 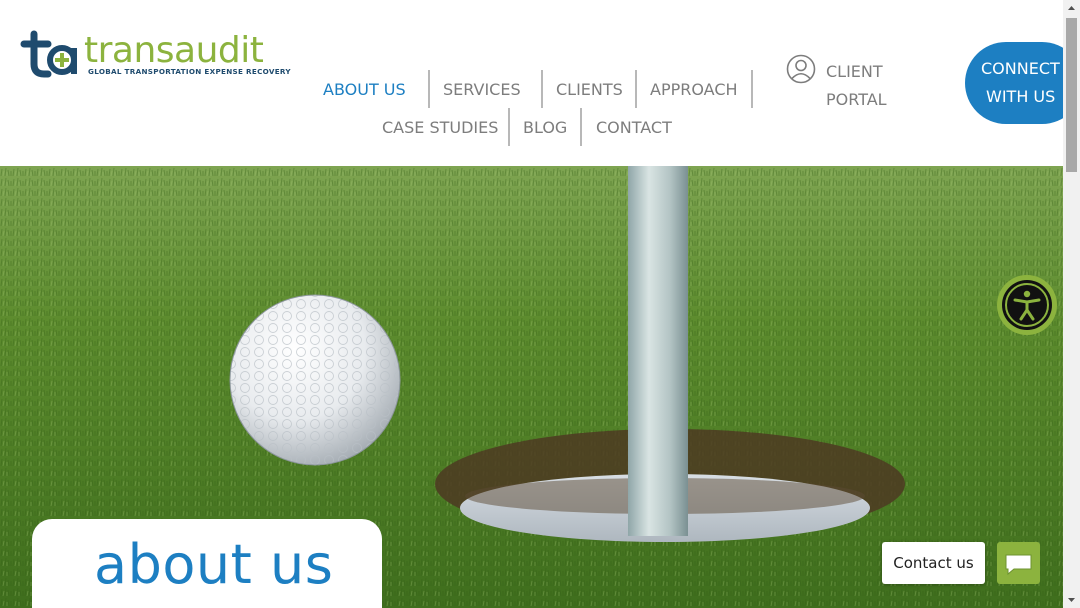 What do you see at coordinates (801, 69) in the screenshot?
I see `user-circle-icon` at bounding box center [801, 69].